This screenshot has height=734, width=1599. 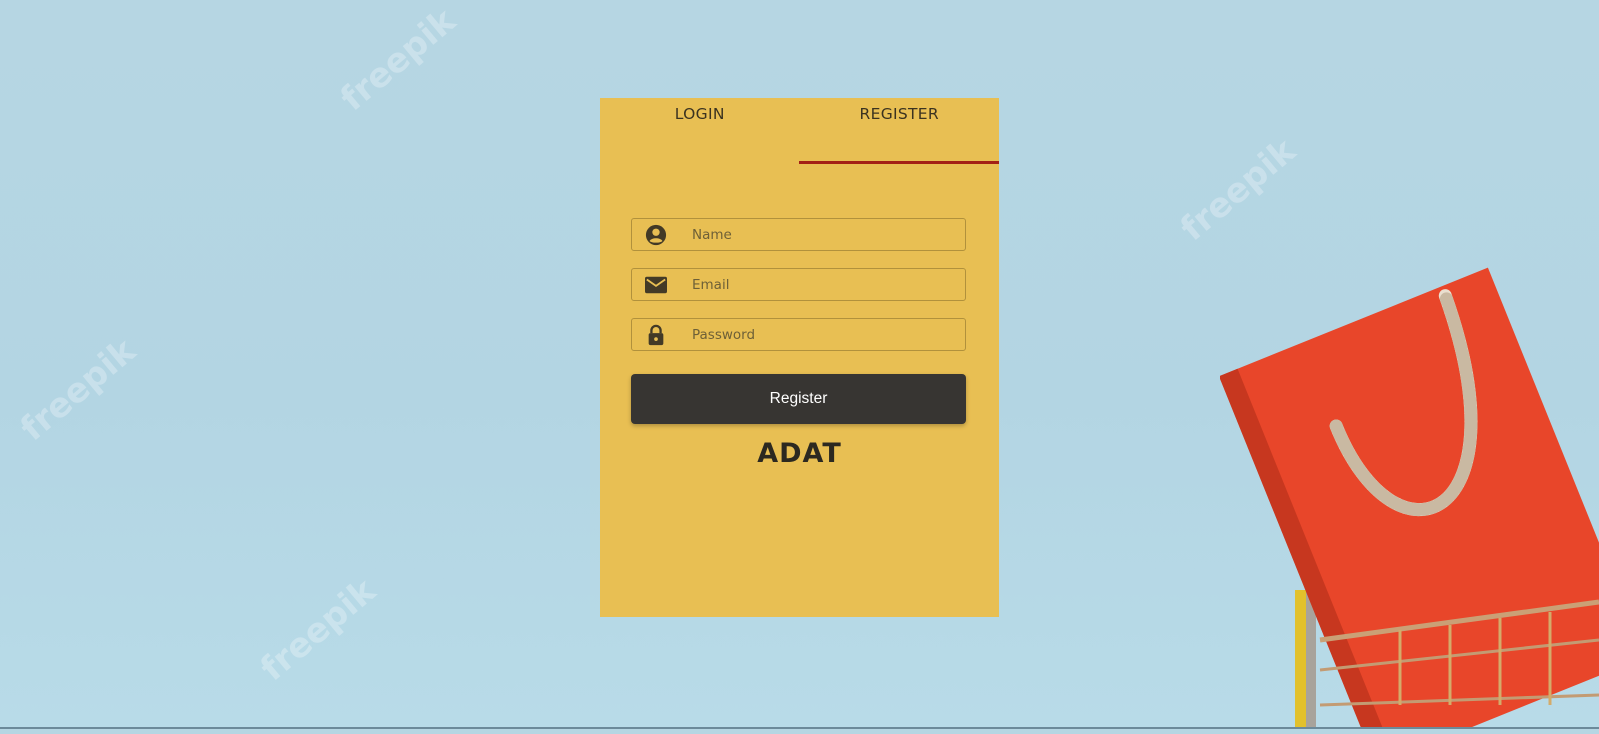 I want to click on tab-login: LOGIN, so click(x=700, y=133).